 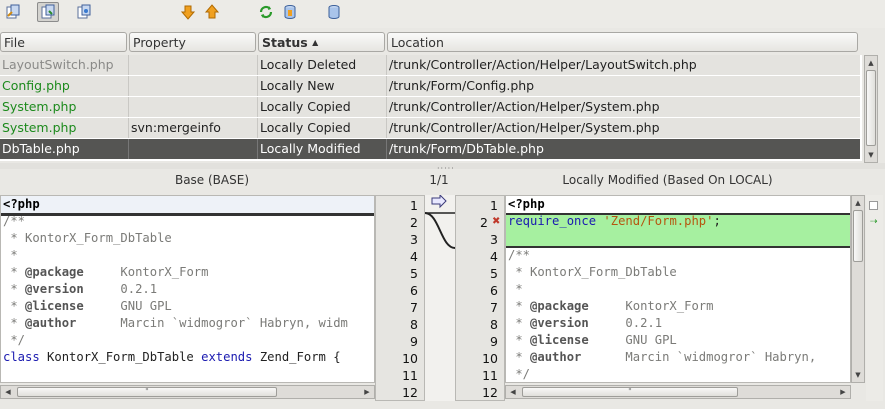 What do you see at coordinates (873, 205) in the screenshot?
I see `overview-checkbox` at bounding box center [873, 205].